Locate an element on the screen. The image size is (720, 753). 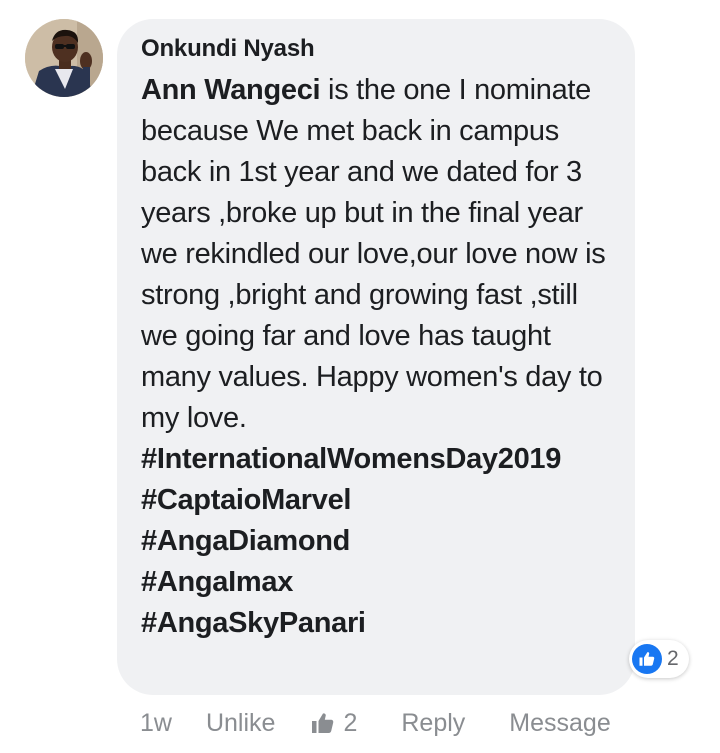
comment-author: Onkundi Nyash is located at coordinates (378, 49).